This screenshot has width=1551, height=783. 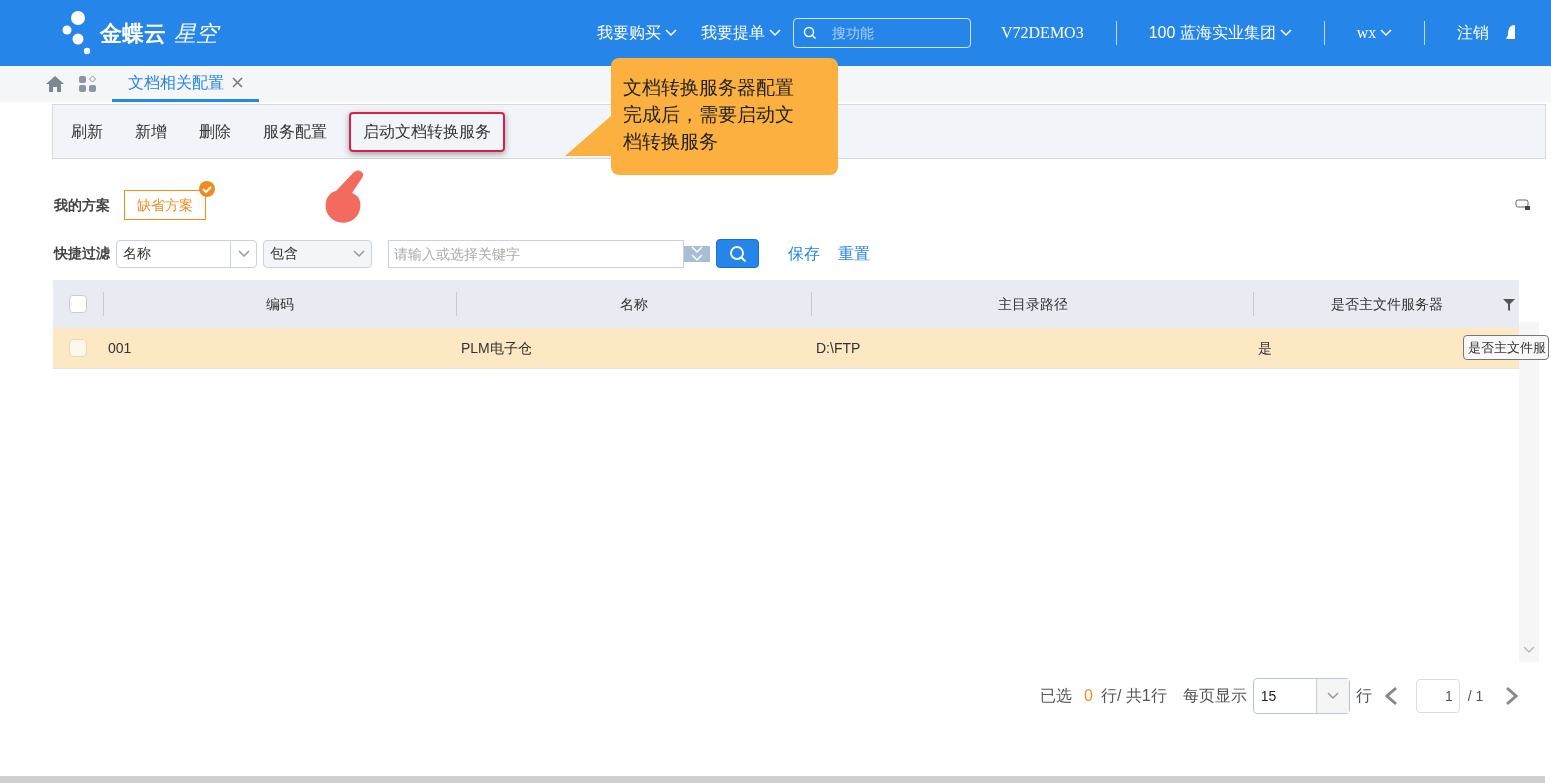 I want to click on column-header: 主目录路径, so click(x=1032, y=304).